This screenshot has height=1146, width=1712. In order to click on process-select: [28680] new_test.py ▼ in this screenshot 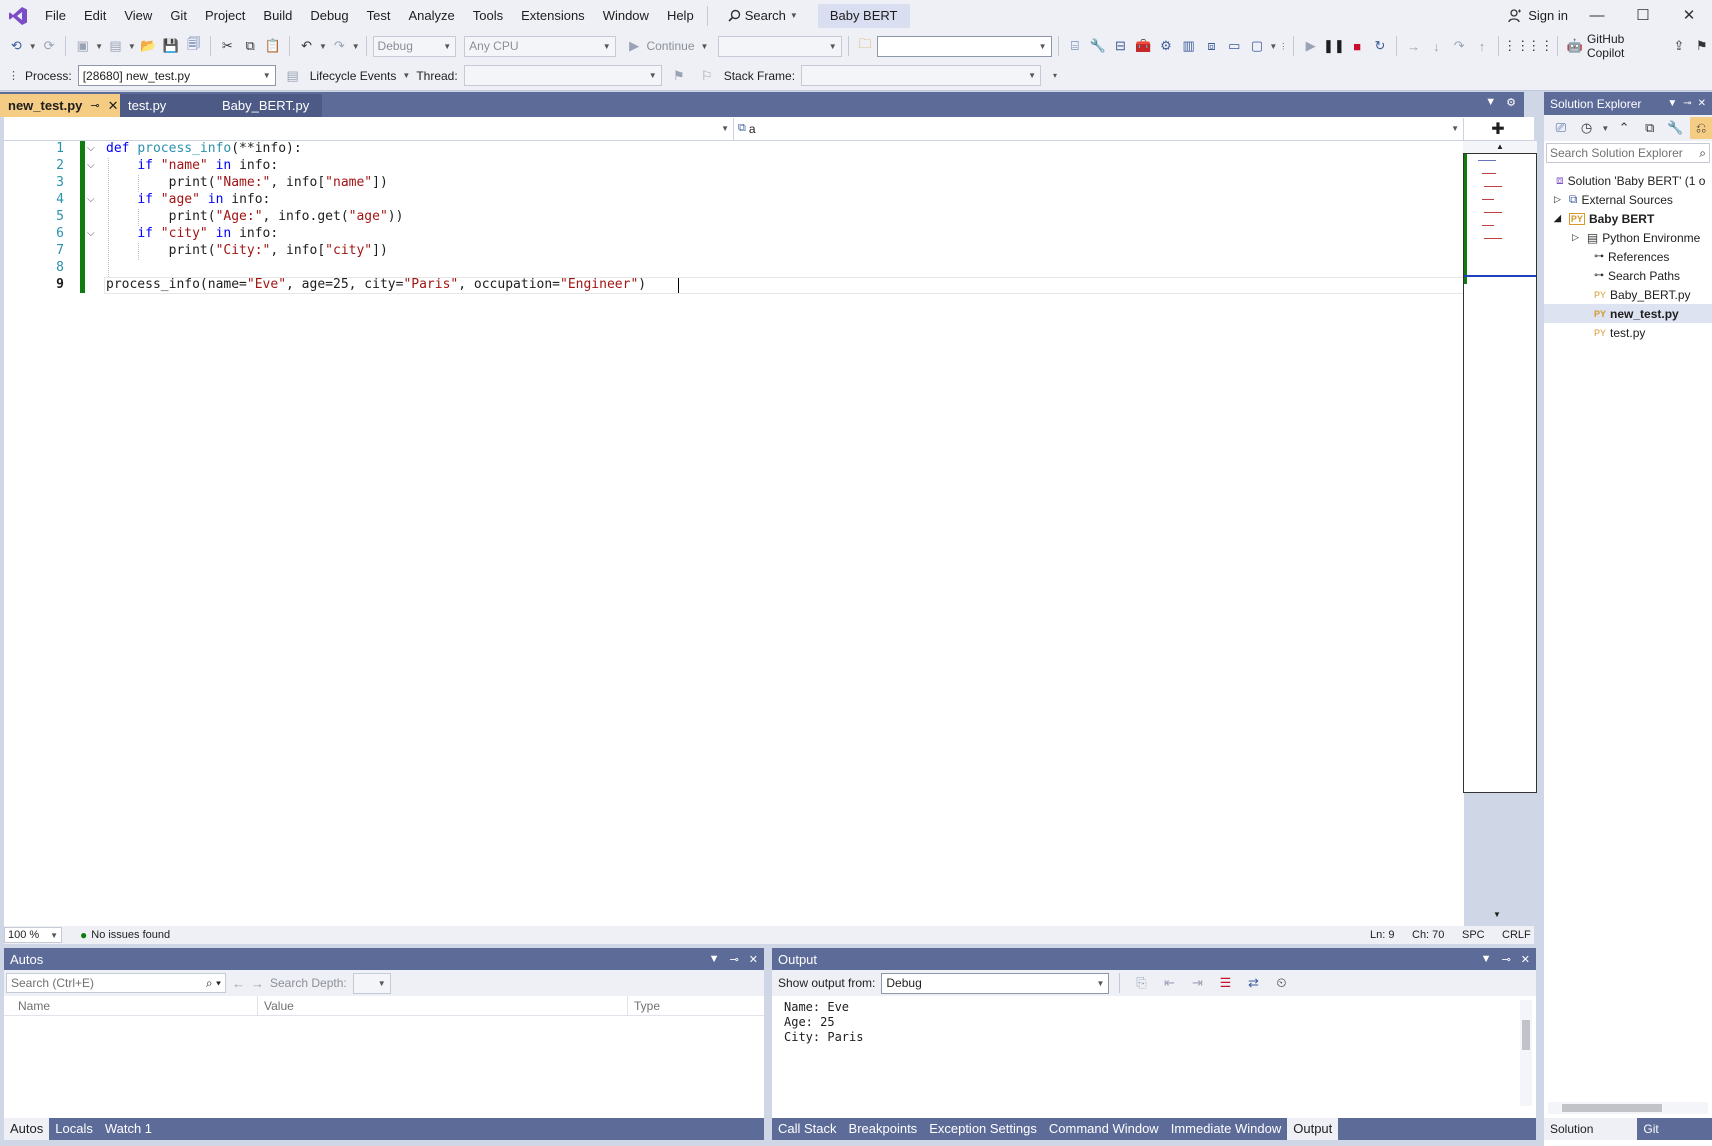, I will do `click(176, 75)`.